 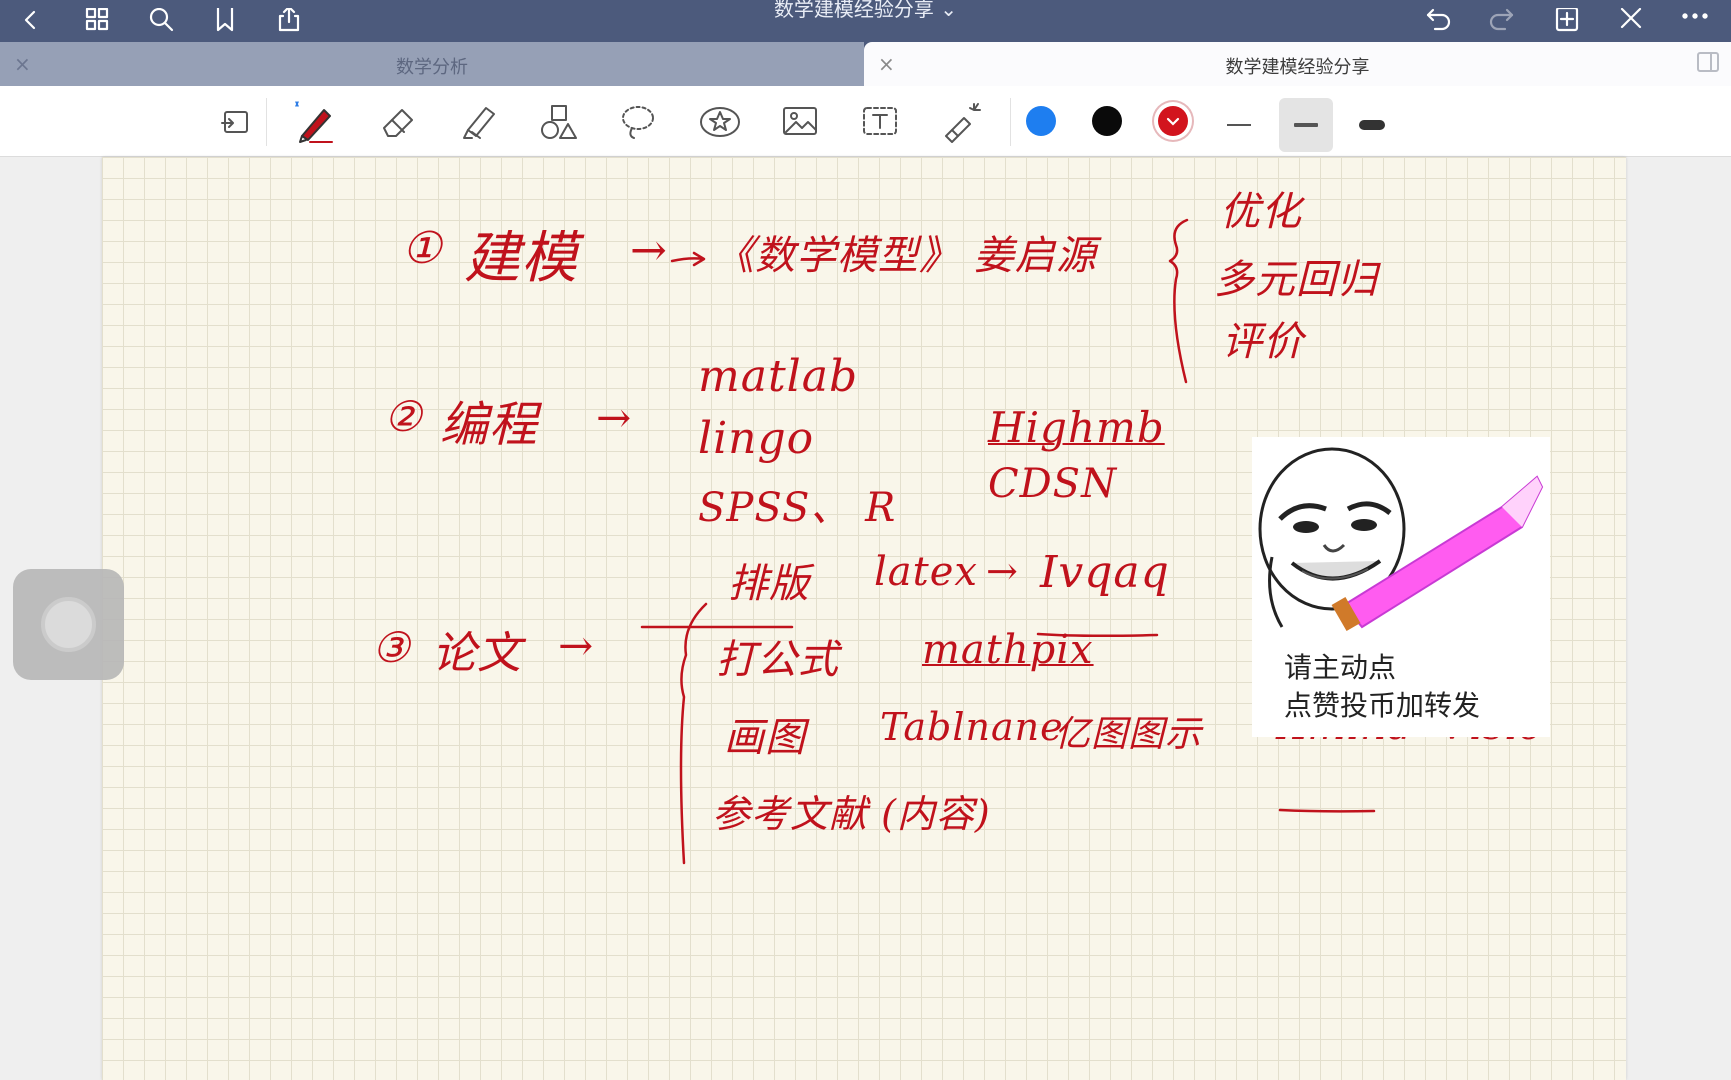 I want to click on shapes-tool-icon, so click(x=558, y=122).